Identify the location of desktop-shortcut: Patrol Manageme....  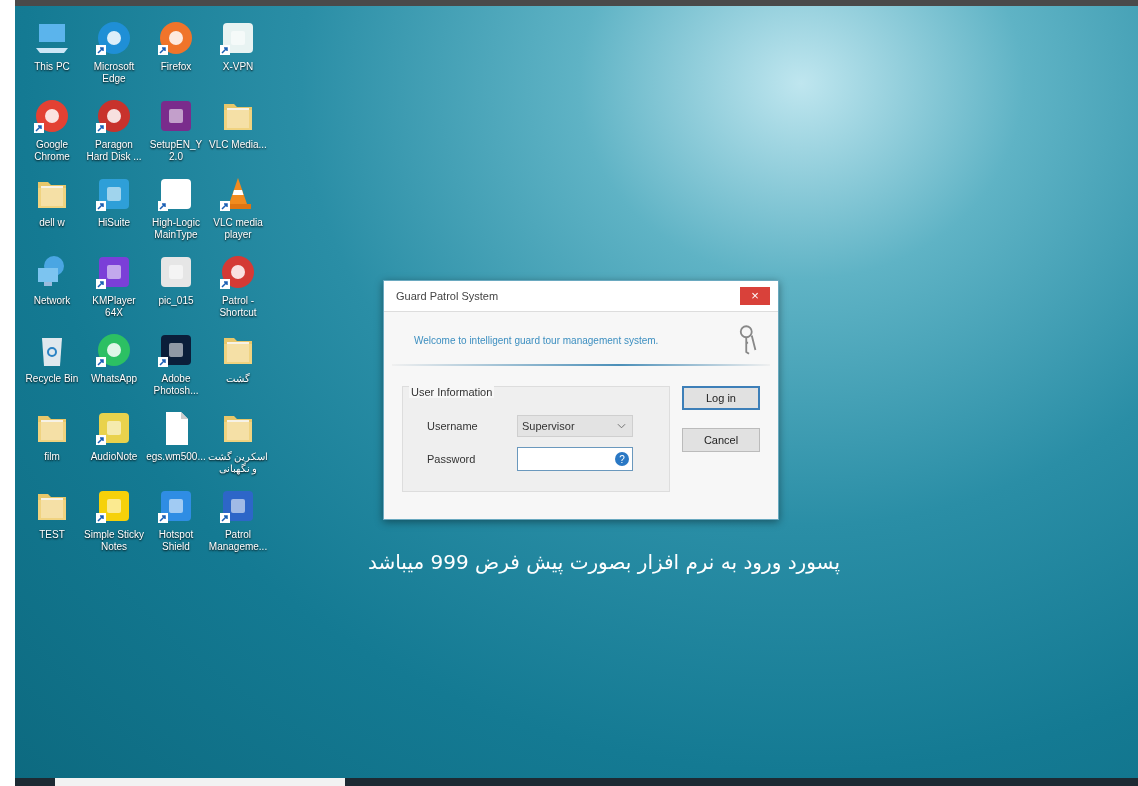
(238, 525).